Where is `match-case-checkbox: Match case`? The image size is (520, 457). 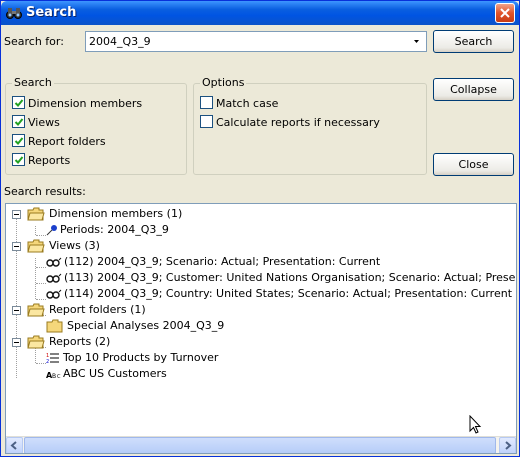
match-case-checkbox: Match case is located at coordinates (239, 103).